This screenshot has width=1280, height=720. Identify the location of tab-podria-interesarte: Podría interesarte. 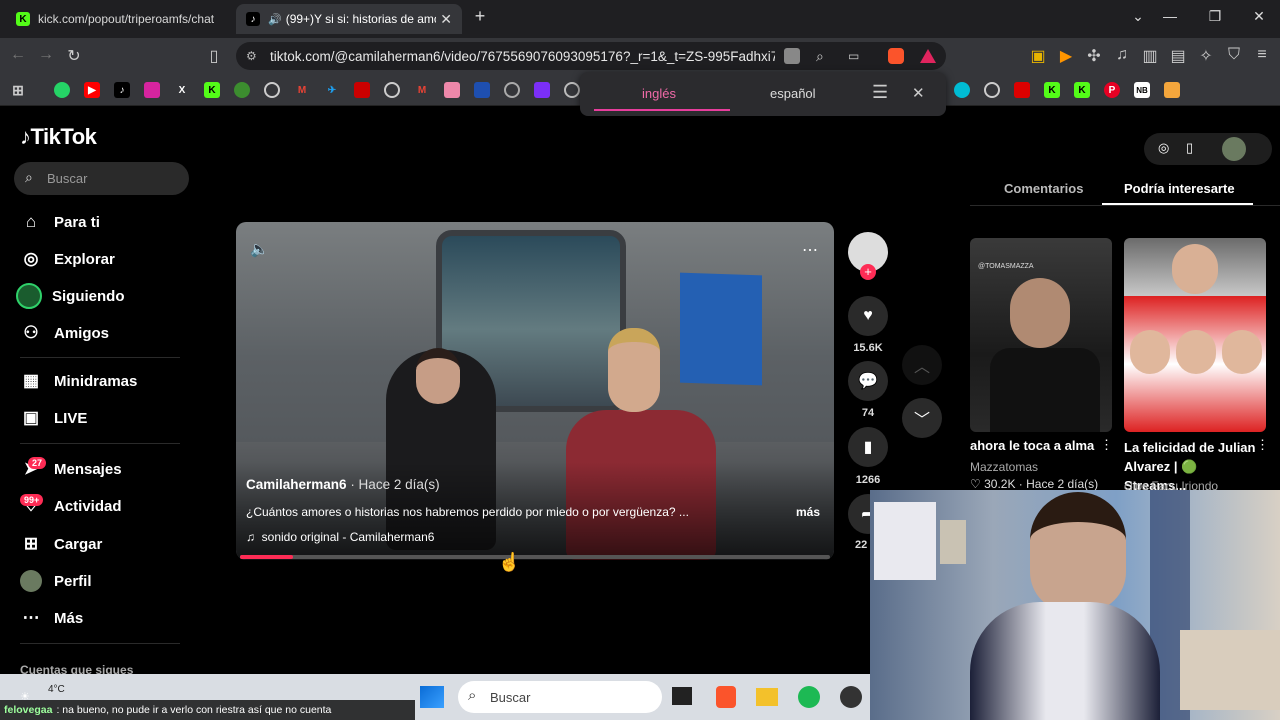
(1179, 188).